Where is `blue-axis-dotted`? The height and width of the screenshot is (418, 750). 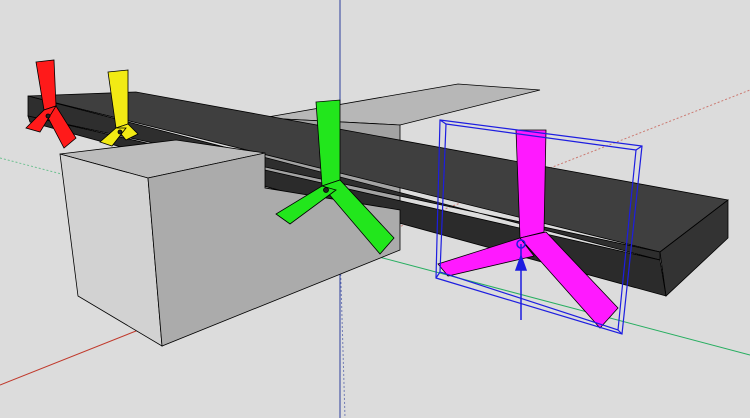
blue-axis-dotted is located at coordinates (342, 333).